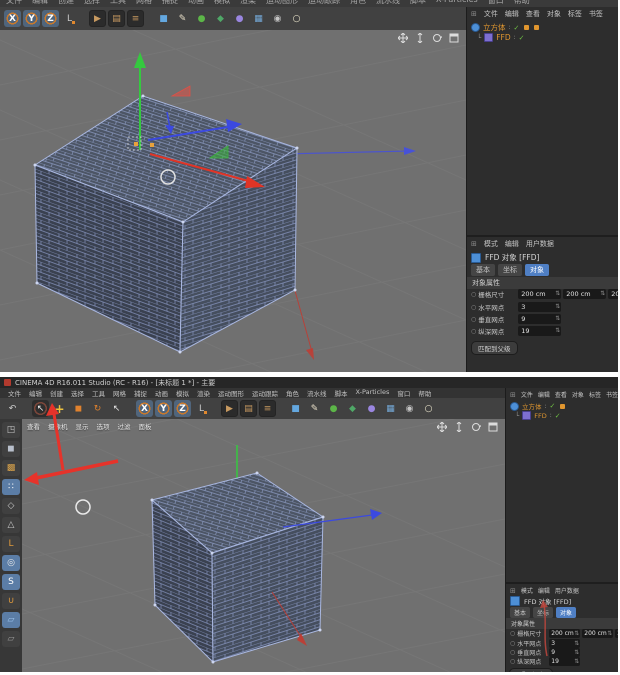 This screenshot has width=620, height=675. Describe the element at coordinates (12, 18) in the screenshot. I see `lock-x-button: X` at that location.